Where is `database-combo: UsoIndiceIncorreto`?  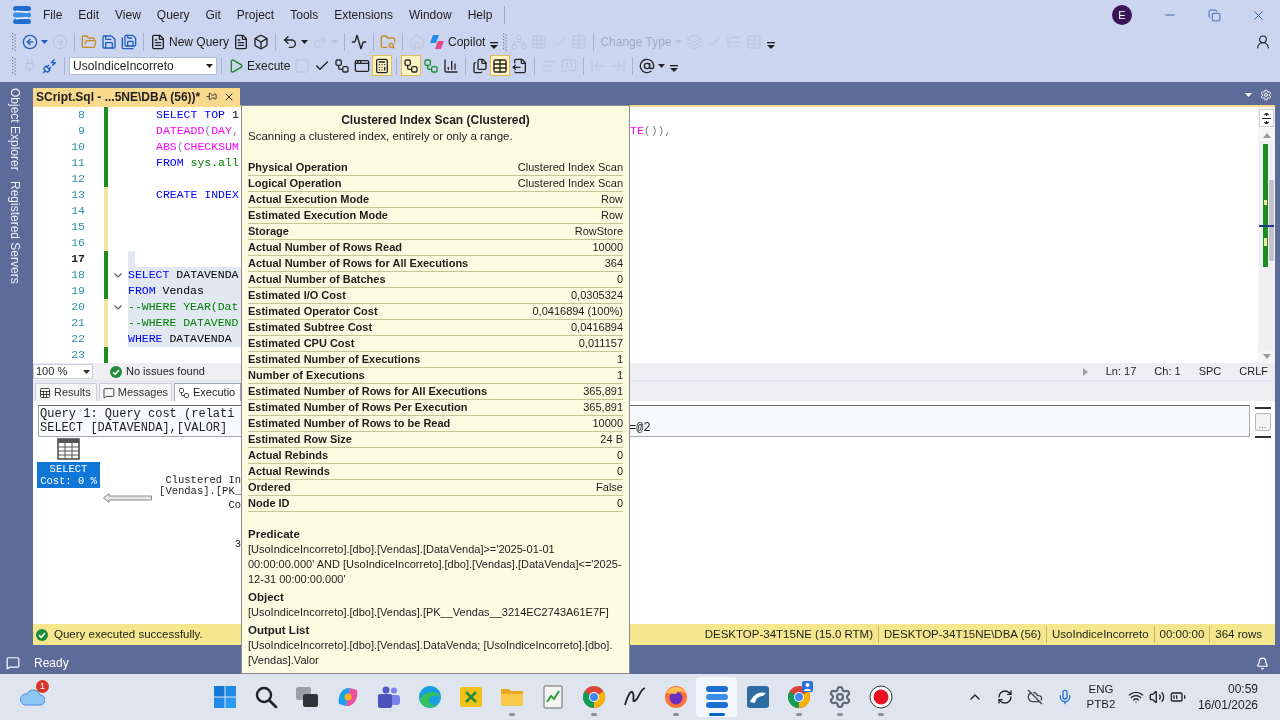 database-combo: UsoIndiceIncorreto is located at coordinates (143, 65).